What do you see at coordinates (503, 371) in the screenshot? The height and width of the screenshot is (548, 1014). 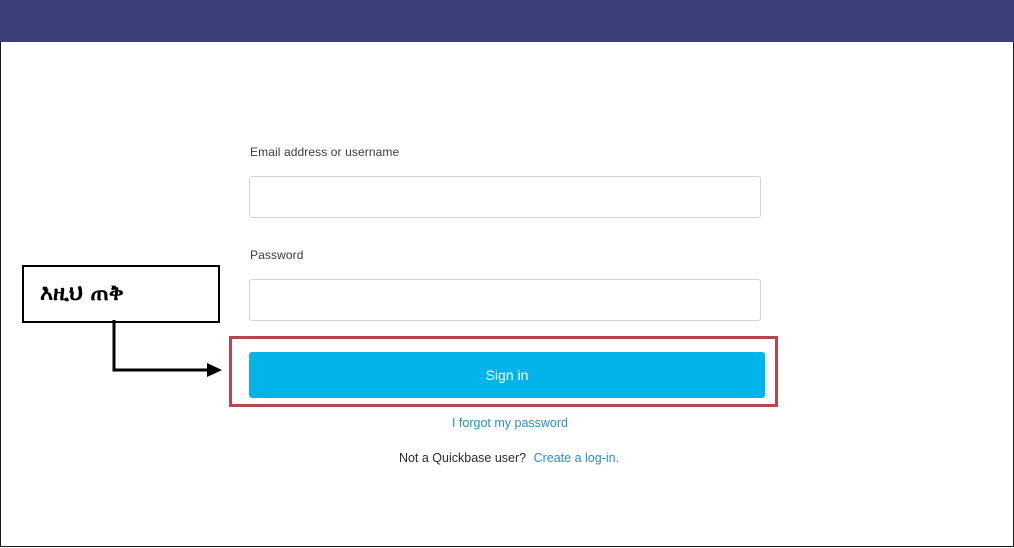 I see `sign-in-highlight-box` at bounding box center [503, 371].